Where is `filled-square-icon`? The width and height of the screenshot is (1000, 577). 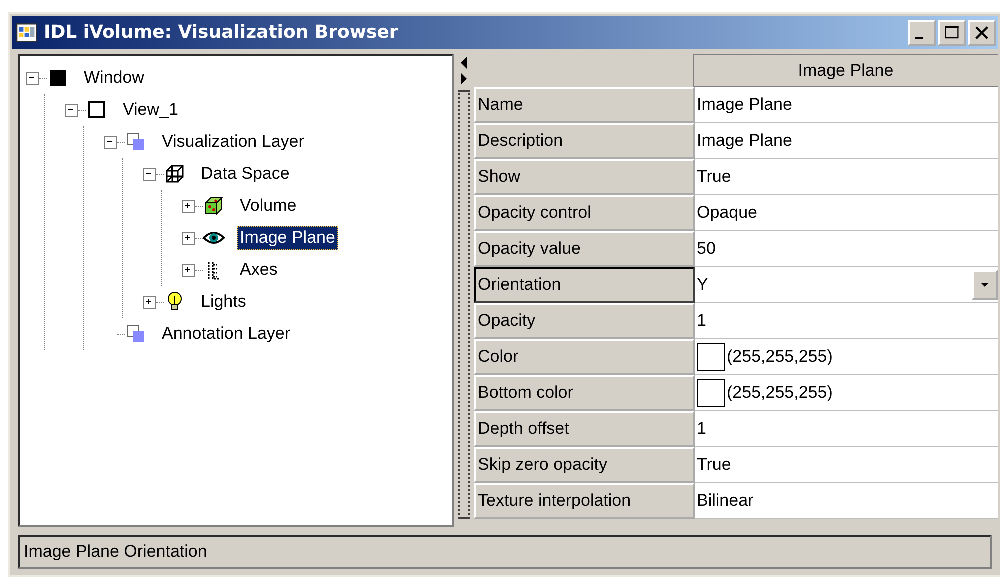 filled-square-icon is located at coordinates (58, 78).